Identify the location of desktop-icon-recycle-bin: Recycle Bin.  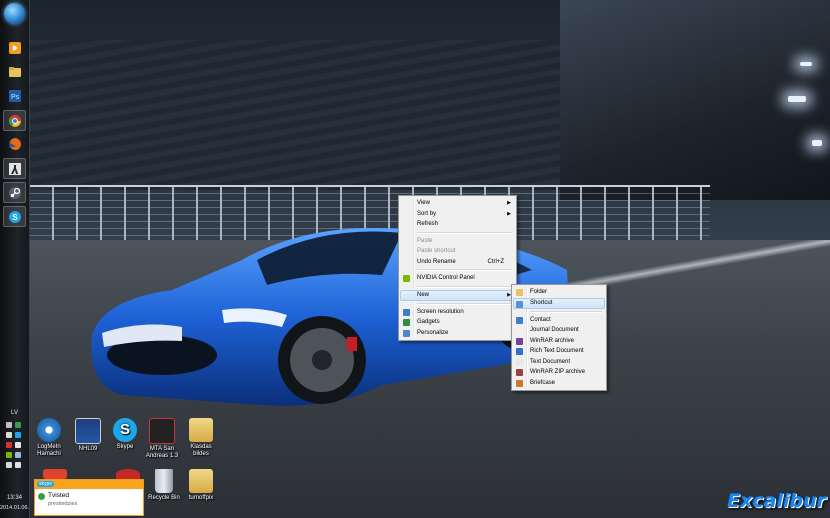
(164, 485).